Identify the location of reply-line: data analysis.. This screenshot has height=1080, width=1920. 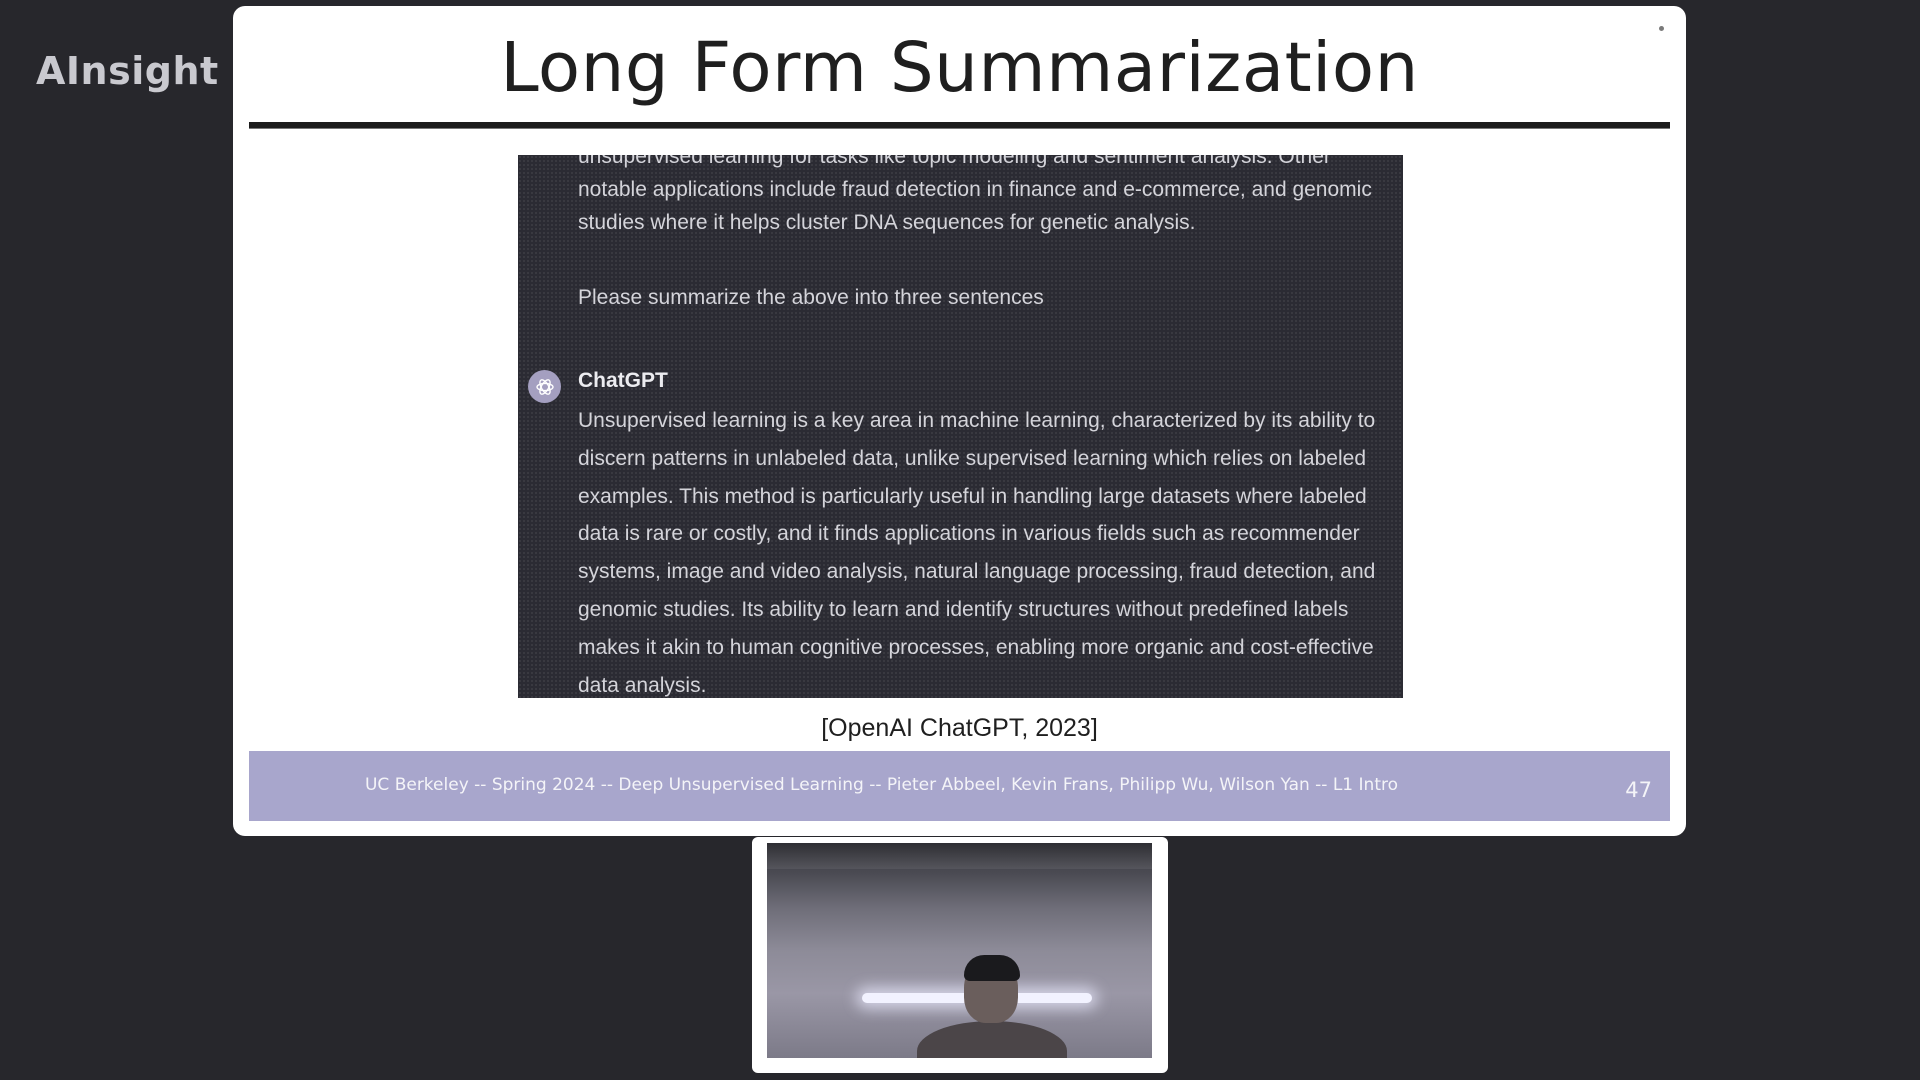
(642, 685).